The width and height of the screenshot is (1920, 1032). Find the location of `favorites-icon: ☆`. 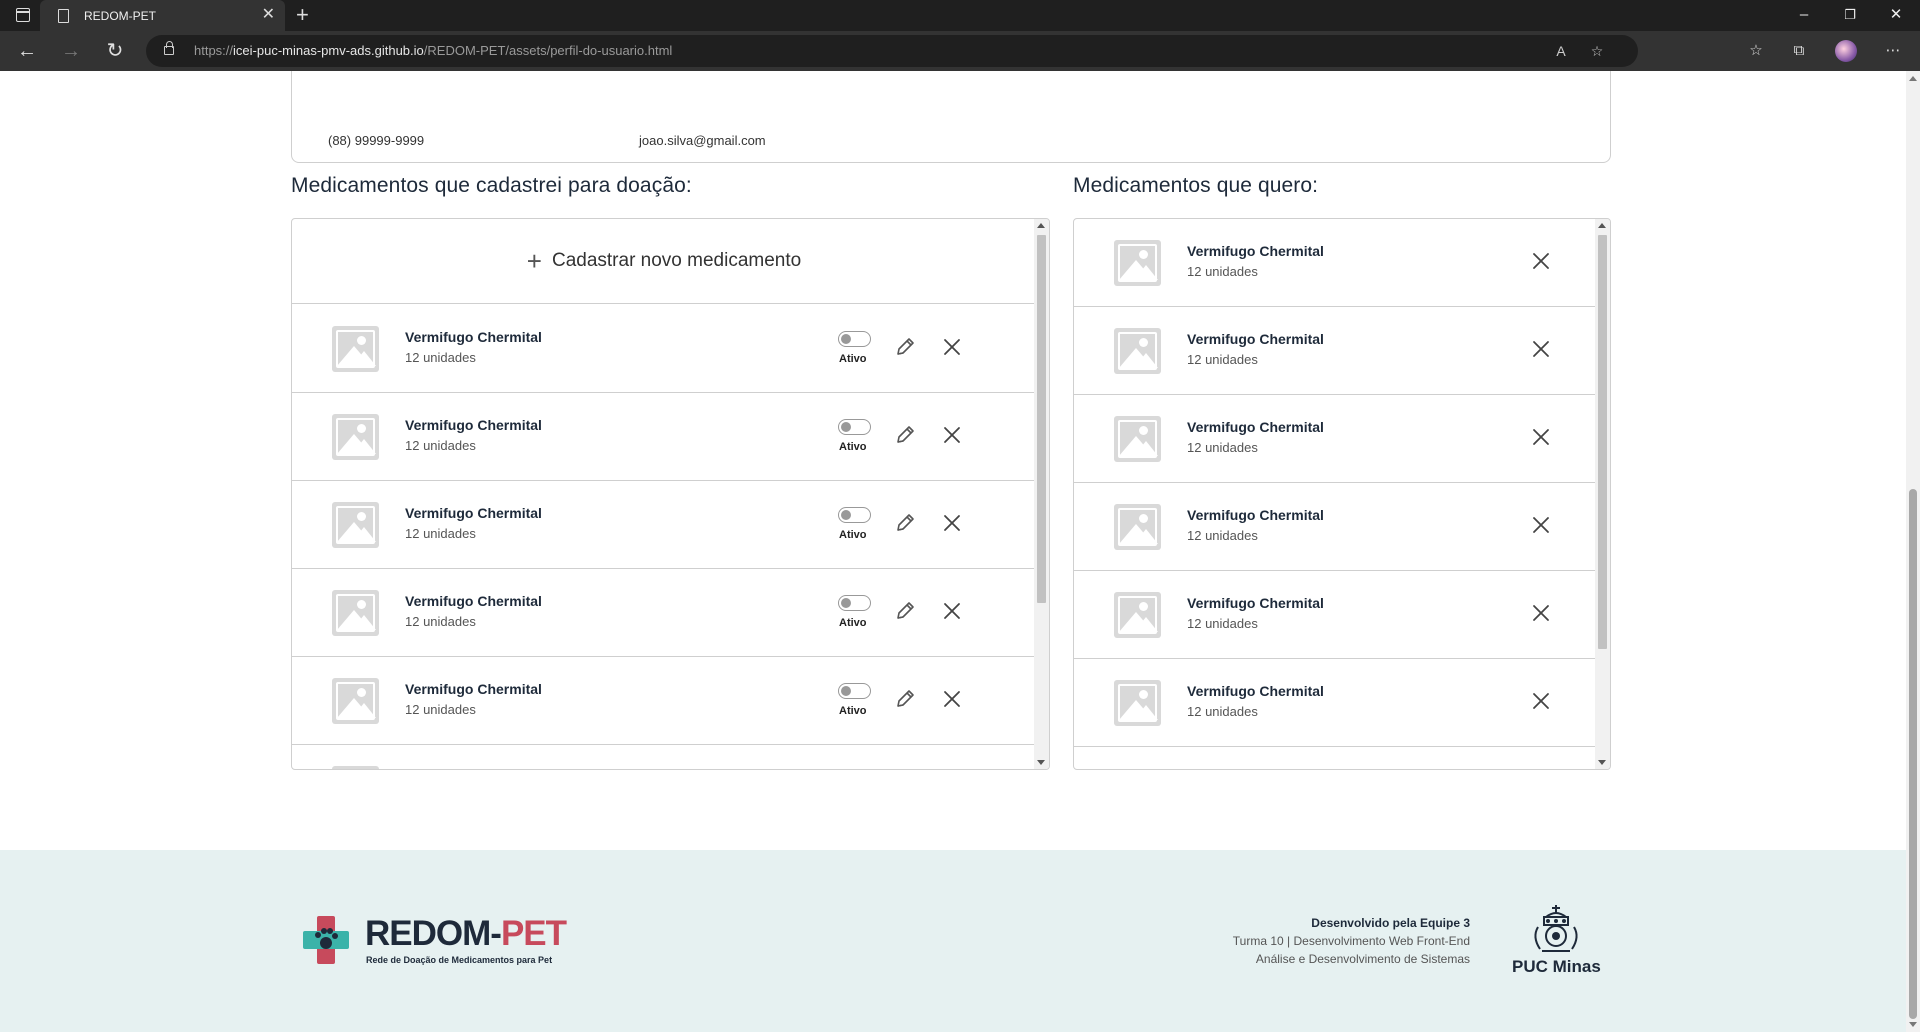

favorites-icon: ☆ is located at coordinates (1756, 51).